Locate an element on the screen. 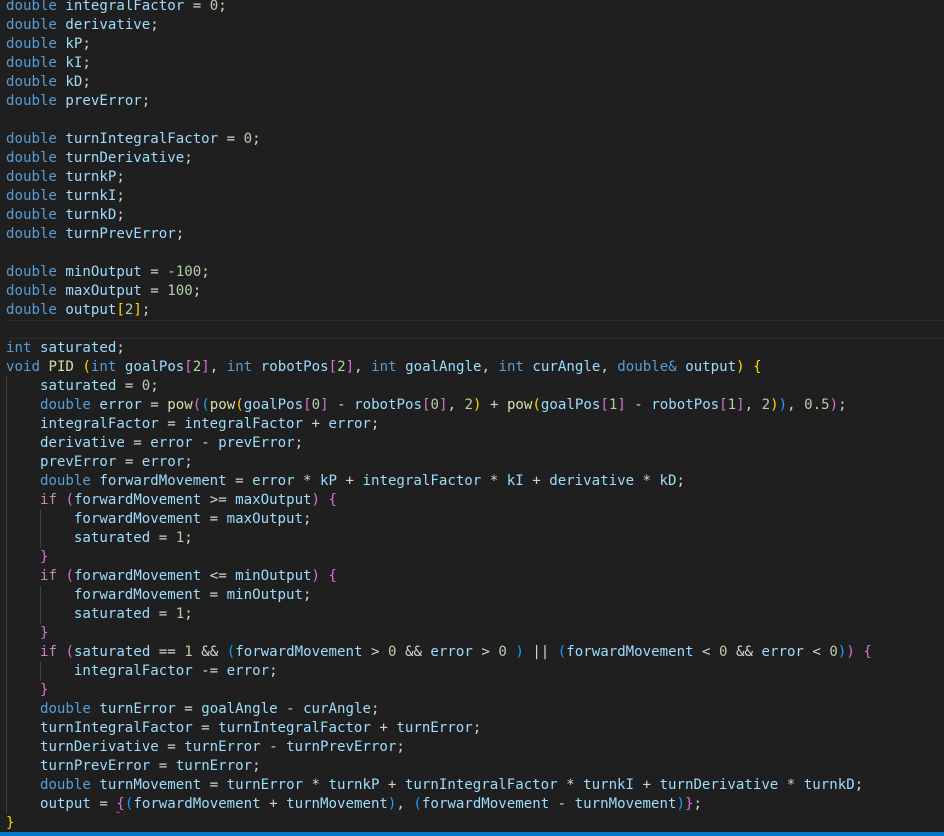 The width and height of the screenshot is (944, 836). code-line: double minOutput = -100; is located at coordinates (472, 272).